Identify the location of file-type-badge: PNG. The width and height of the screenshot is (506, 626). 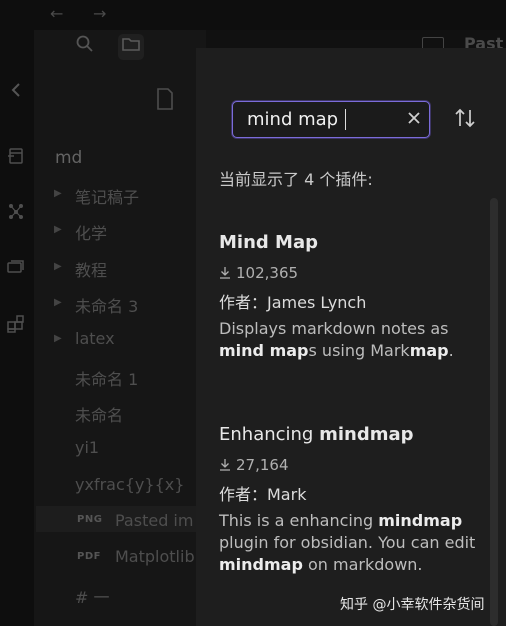
(90, 519).